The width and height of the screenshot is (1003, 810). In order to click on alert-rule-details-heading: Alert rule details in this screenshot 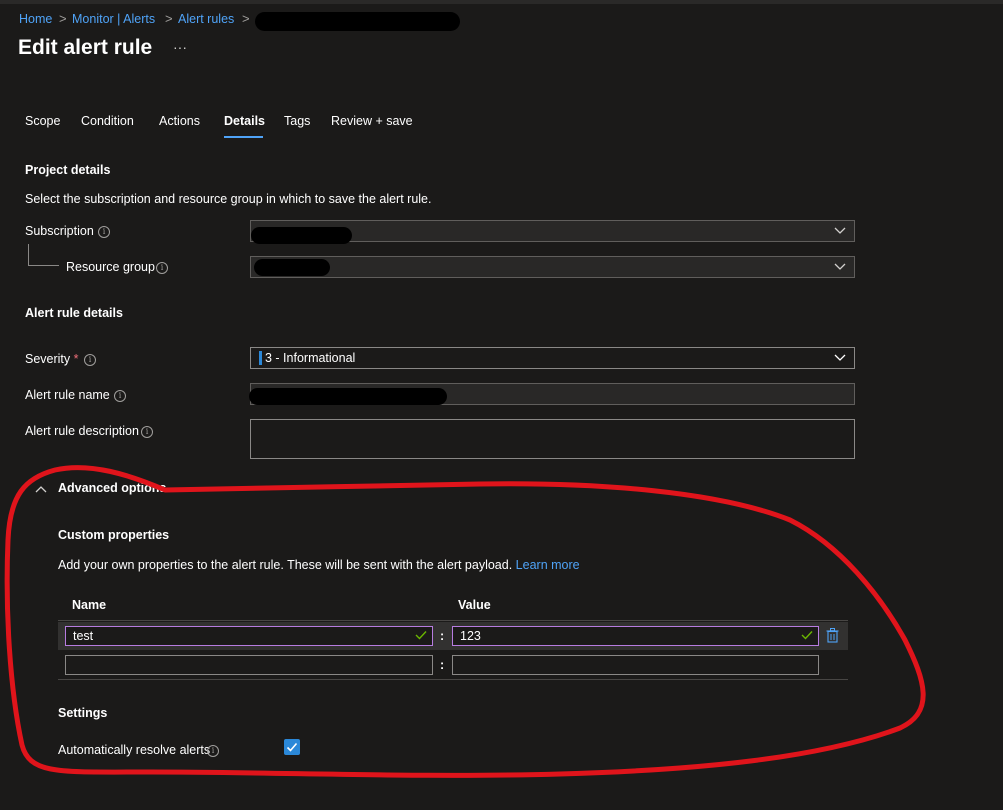, I will do `click(74, 313)`.